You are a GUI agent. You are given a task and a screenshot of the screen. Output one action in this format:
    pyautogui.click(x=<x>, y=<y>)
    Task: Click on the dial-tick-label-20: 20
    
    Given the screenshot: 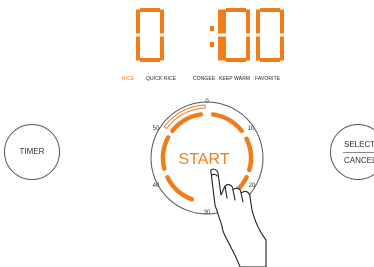 What is the action you would take?
    pyautogui.click(x=252, y=186)
    